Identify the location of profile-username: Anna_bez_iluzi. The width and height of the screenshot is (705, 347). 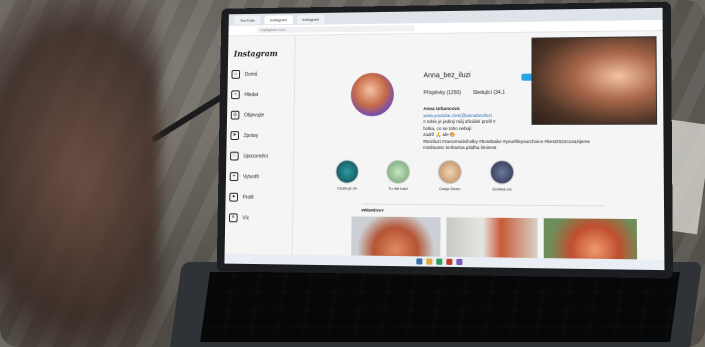
(447, 76).